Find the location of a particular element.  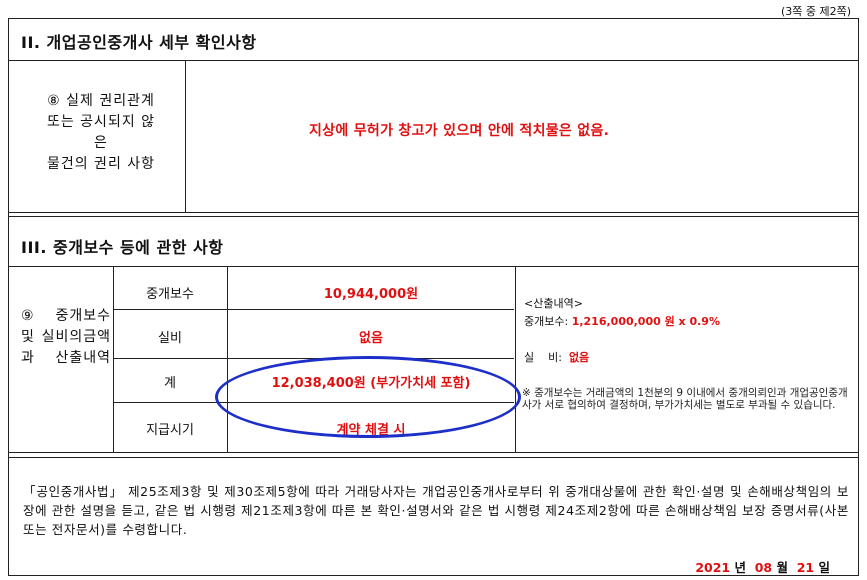

item-9-label: ⑨ 중개보수 및 실비의금액과 산출내역 is located at coordinates (66, 337).